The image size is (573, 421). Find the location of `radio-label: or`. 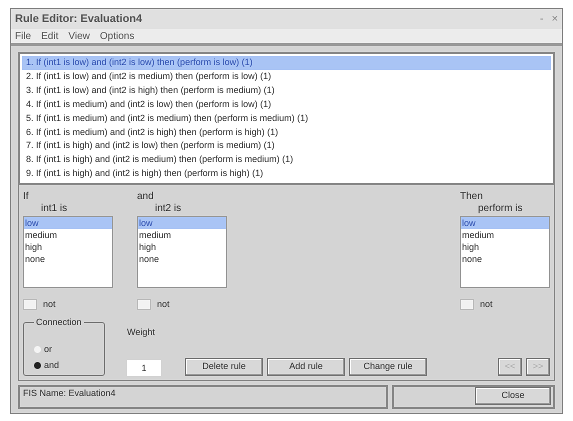

radio-label: or is located at coordinates (48, 349).